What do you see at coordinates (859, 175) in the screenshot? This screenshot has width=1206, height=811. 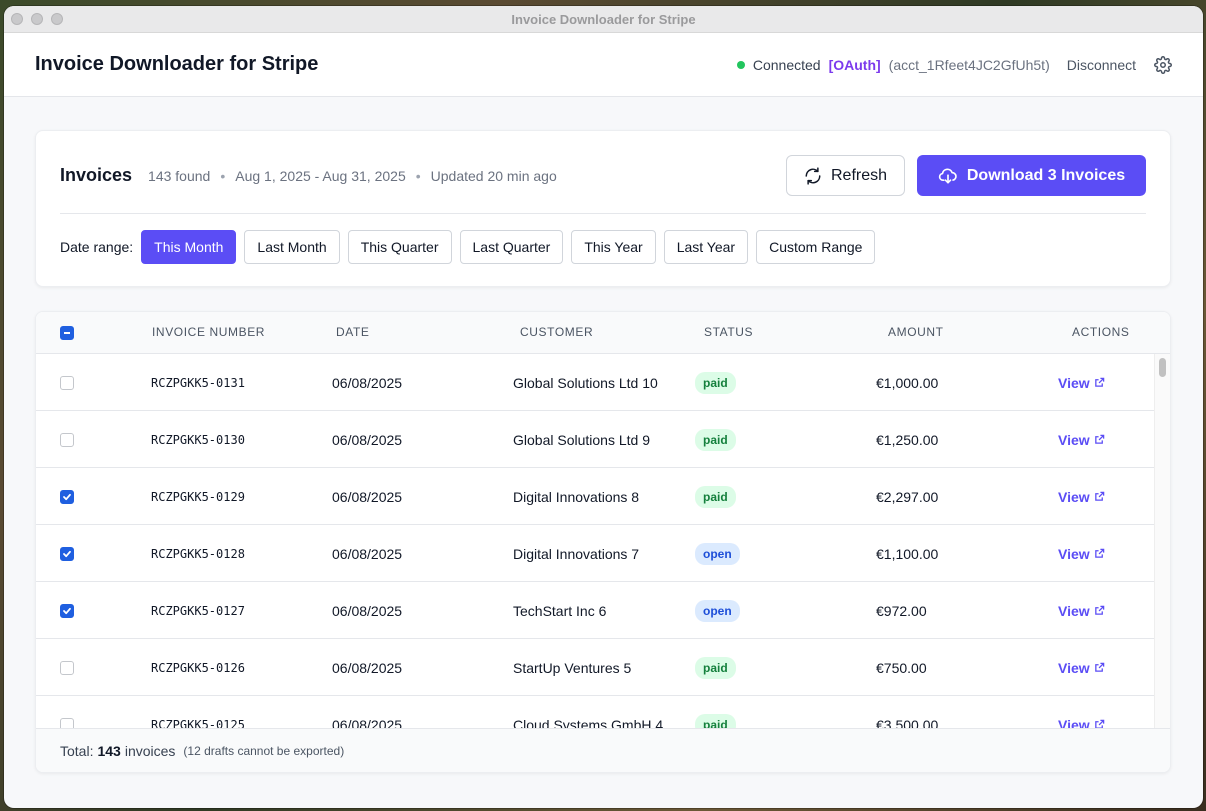 I see `refresh-label: Refresh` at bounding box center [859, 175].